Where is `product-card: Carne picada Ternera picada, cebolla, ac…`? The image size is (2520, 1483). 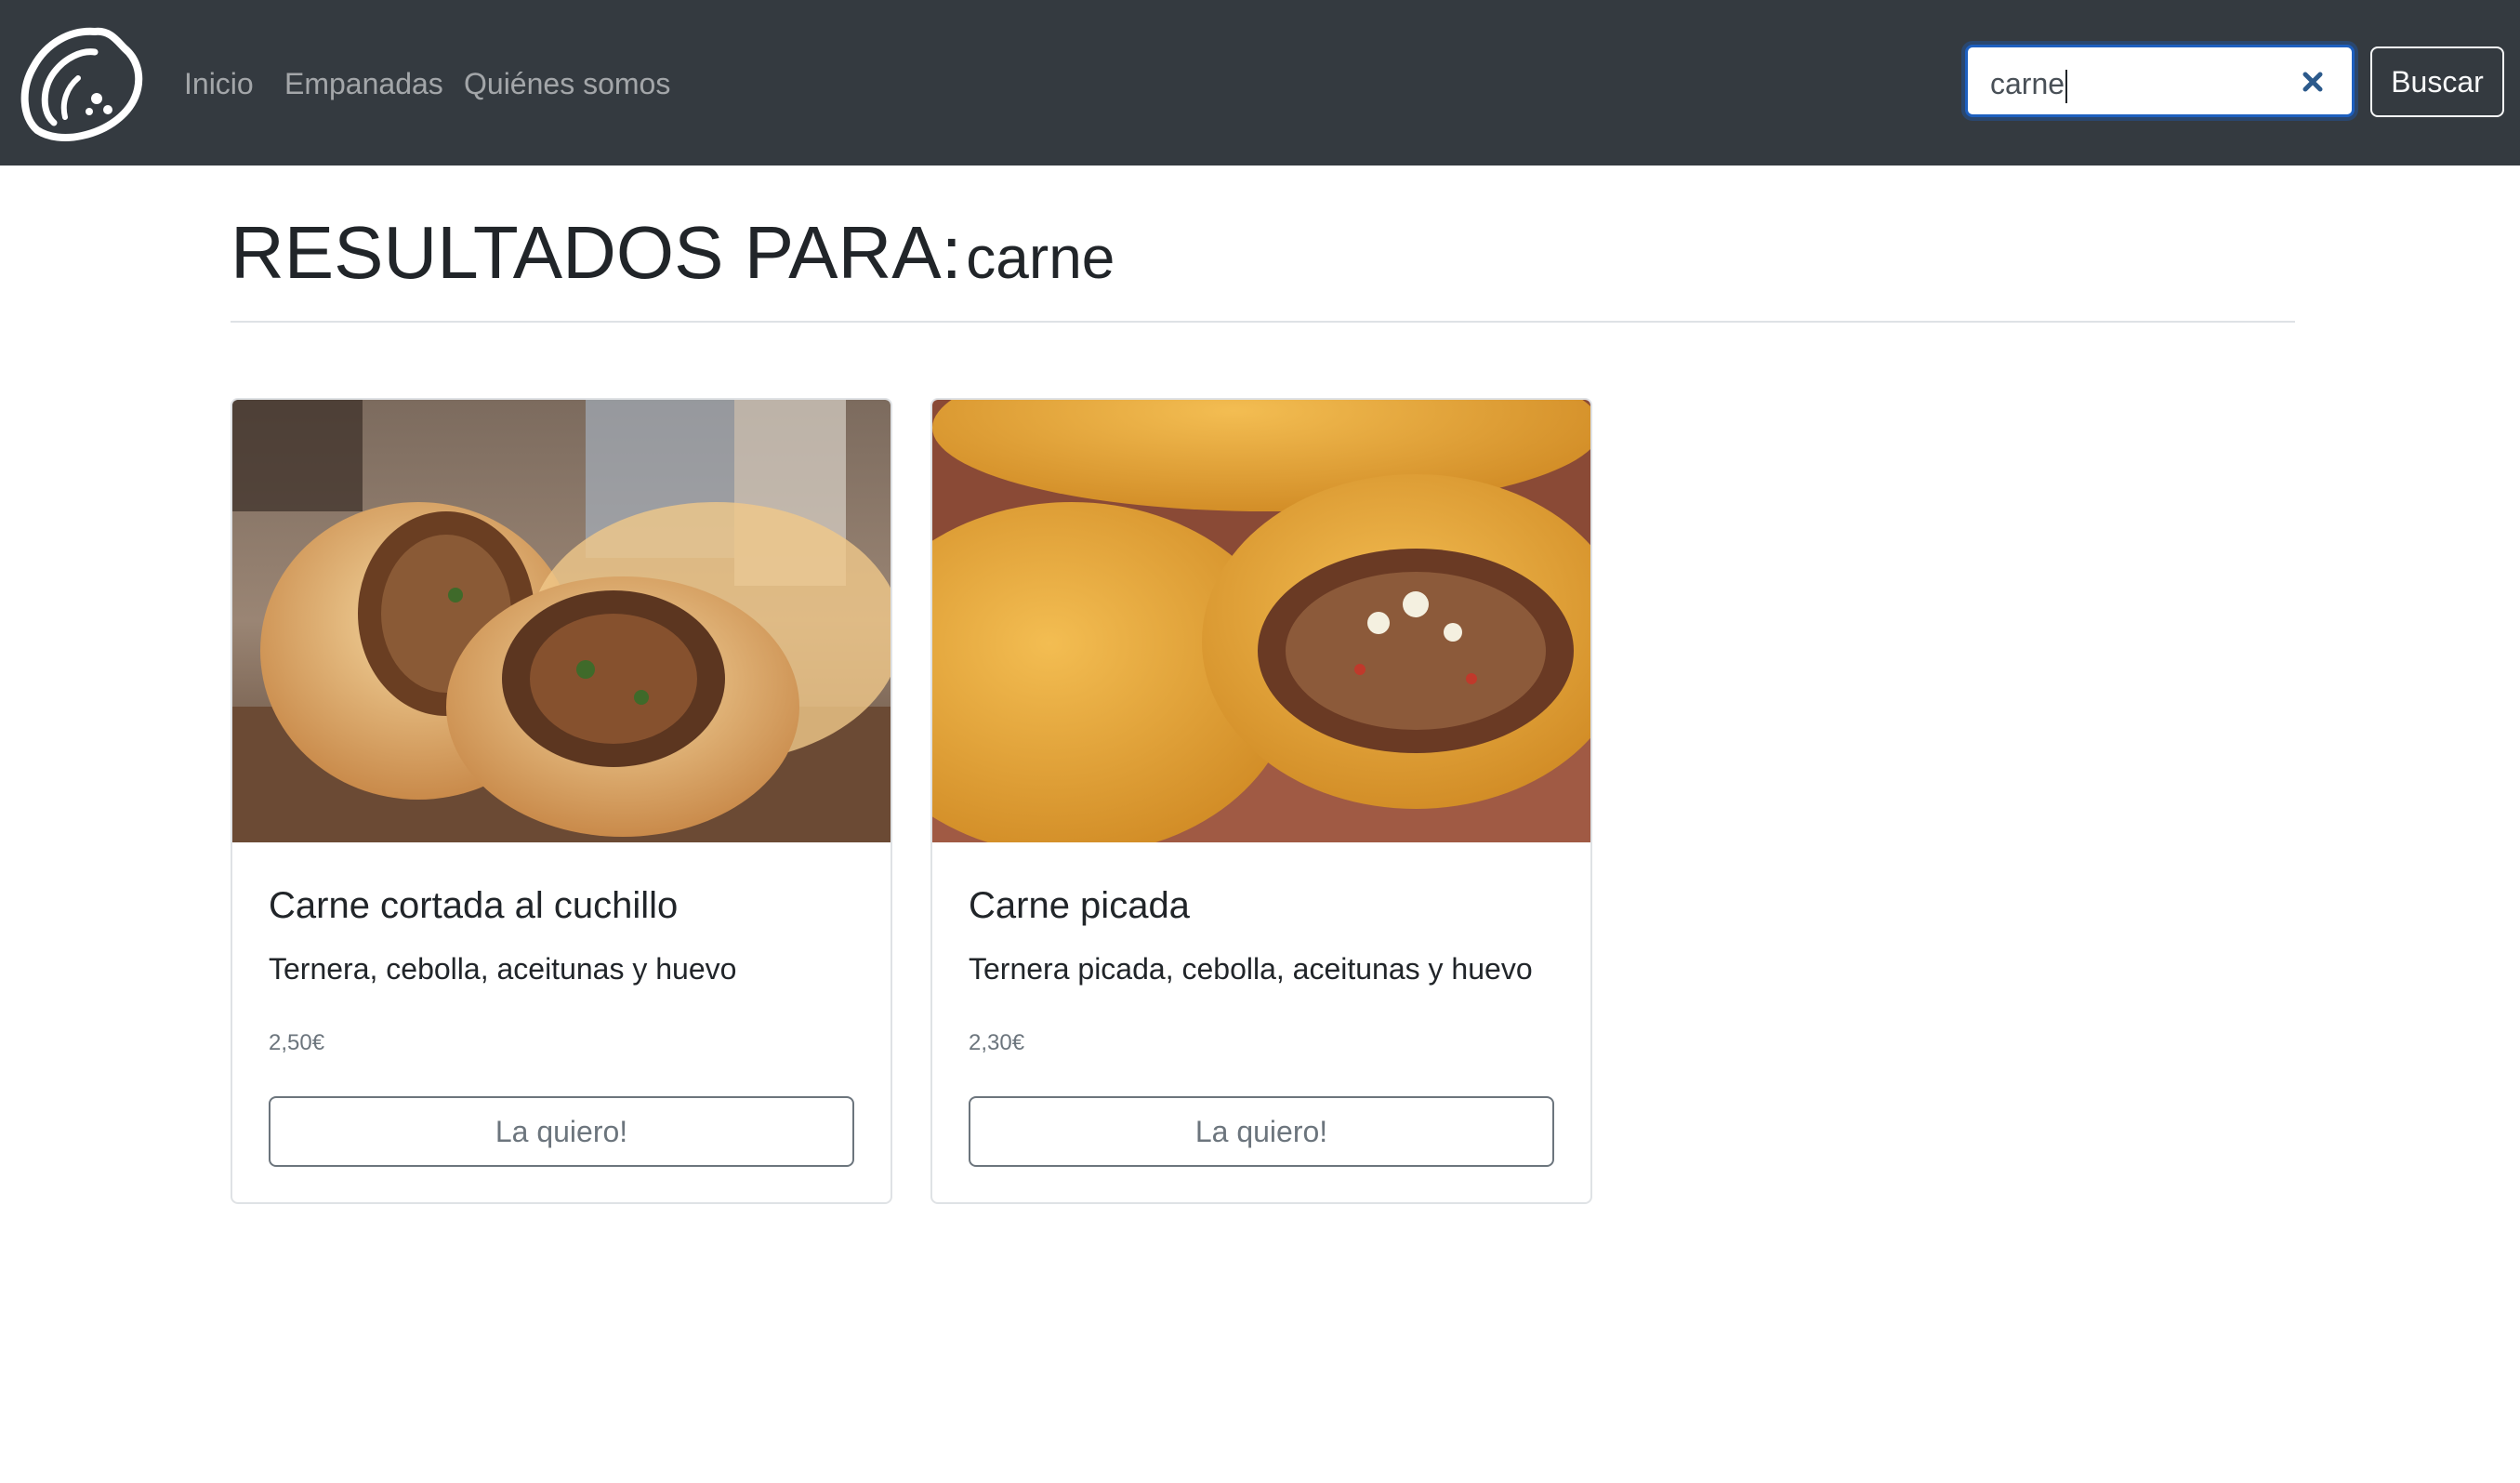 product-card: Carne picada Ternera picada, cebolla, ac… is located at coordinates (1261, 801).